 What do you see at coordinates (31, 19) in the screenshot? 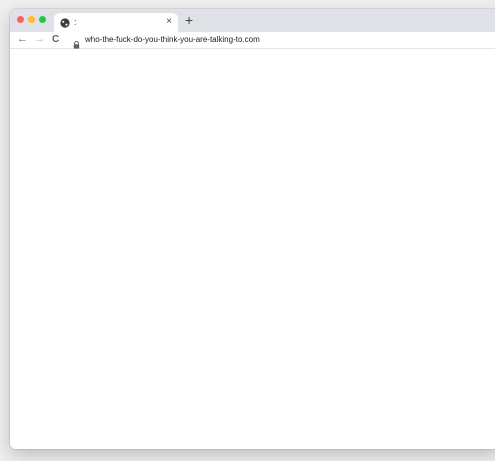
I see `minimize-window-button` at bounding box center [31, 19].